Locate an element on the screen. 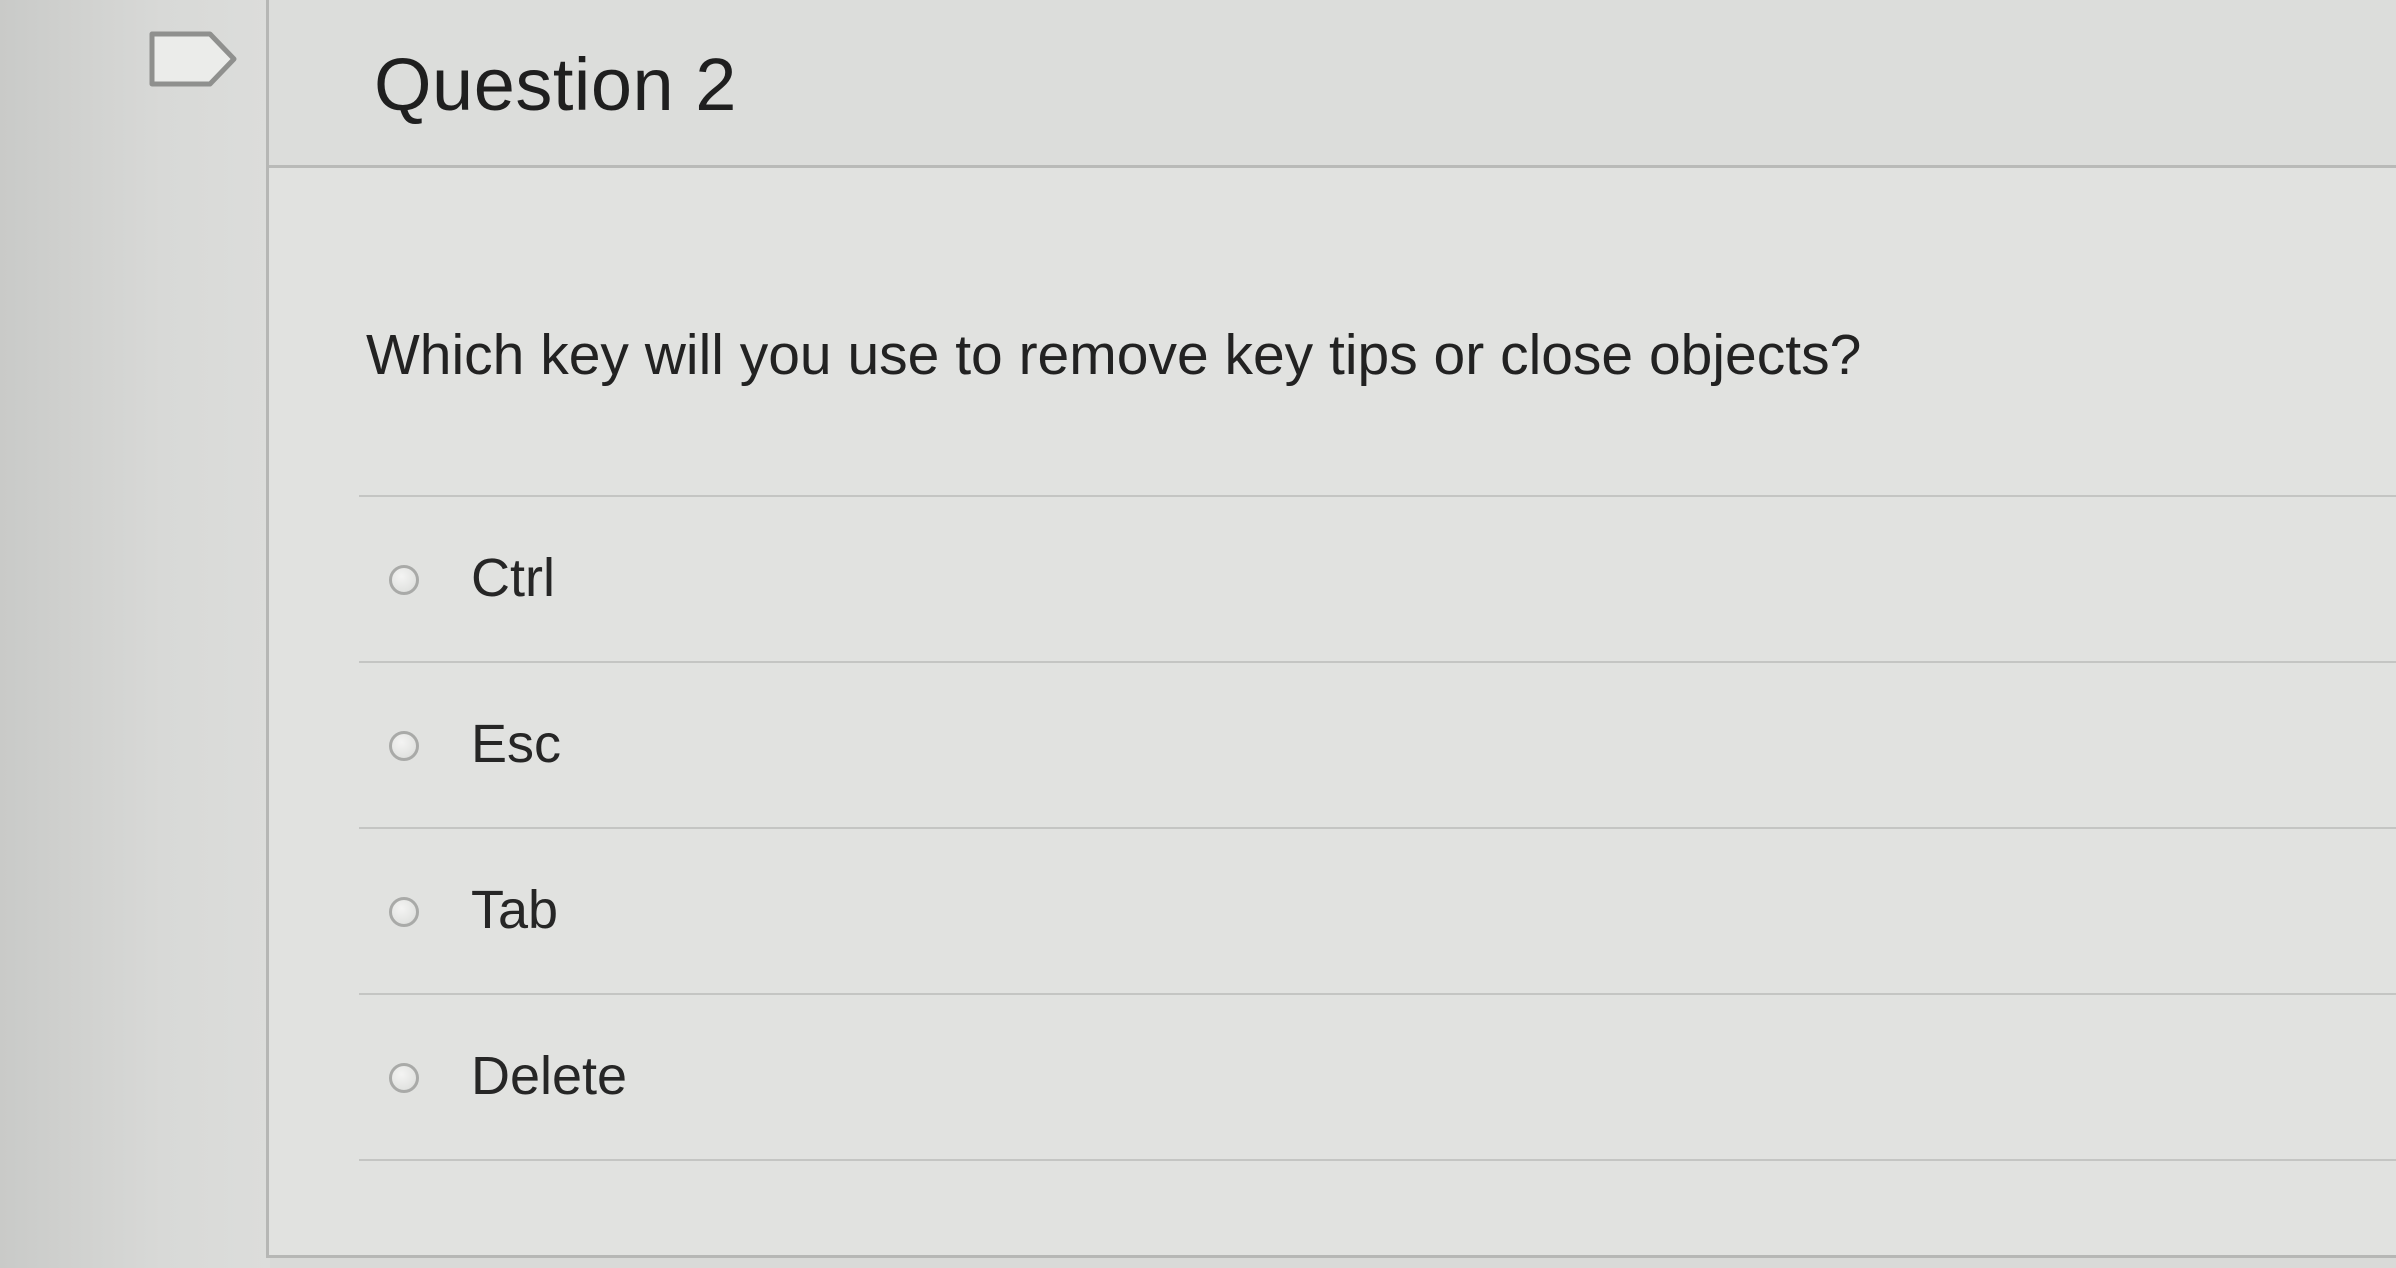  answer-option-delete: Delete is located at coordinates (1377, 1078).